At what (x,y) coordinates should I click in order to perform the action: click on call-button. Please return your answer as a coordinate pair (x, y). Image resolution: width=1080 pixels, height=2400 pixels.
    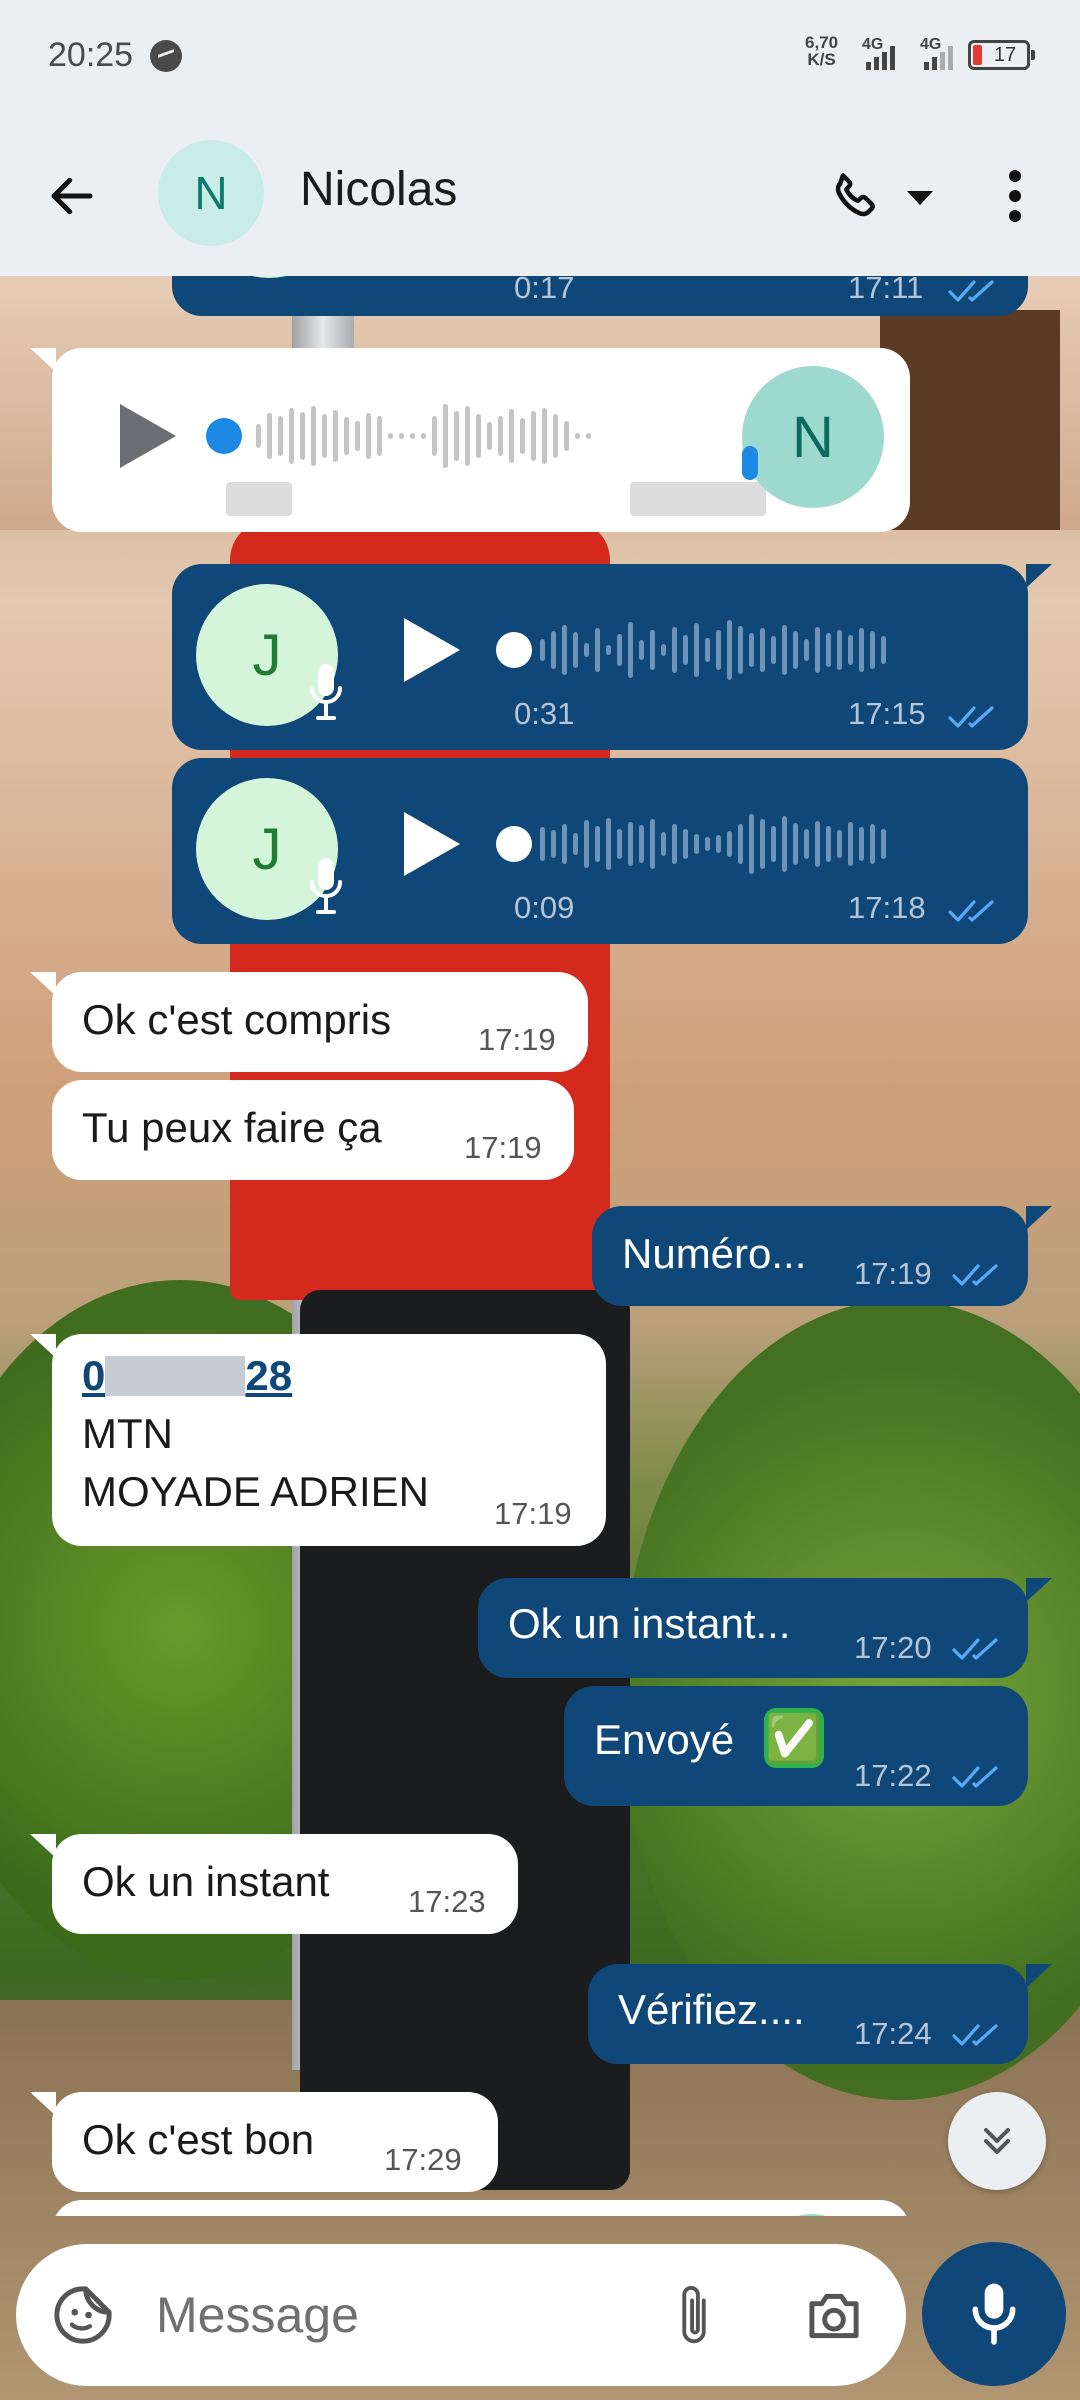
    Looking at the image, I should click on (856, 196).